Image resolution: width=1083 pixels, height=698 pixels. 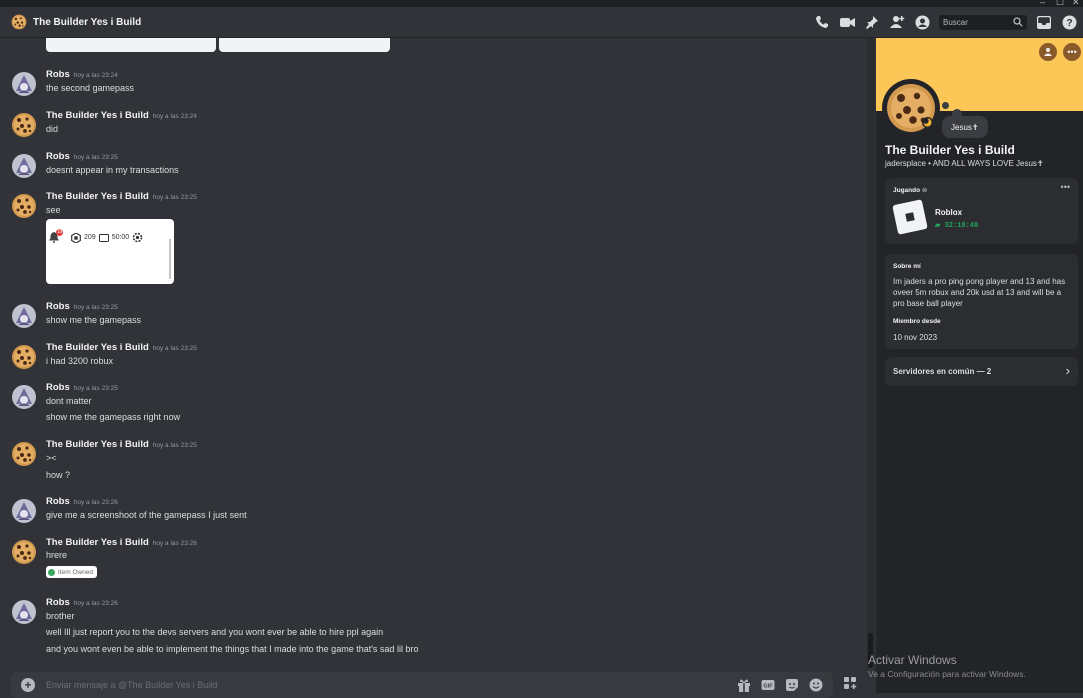 What do you see at coordinates (1072, 52) in the screenshot?
I see `more-options-icon: •••` at bounding box center [1072, 52].